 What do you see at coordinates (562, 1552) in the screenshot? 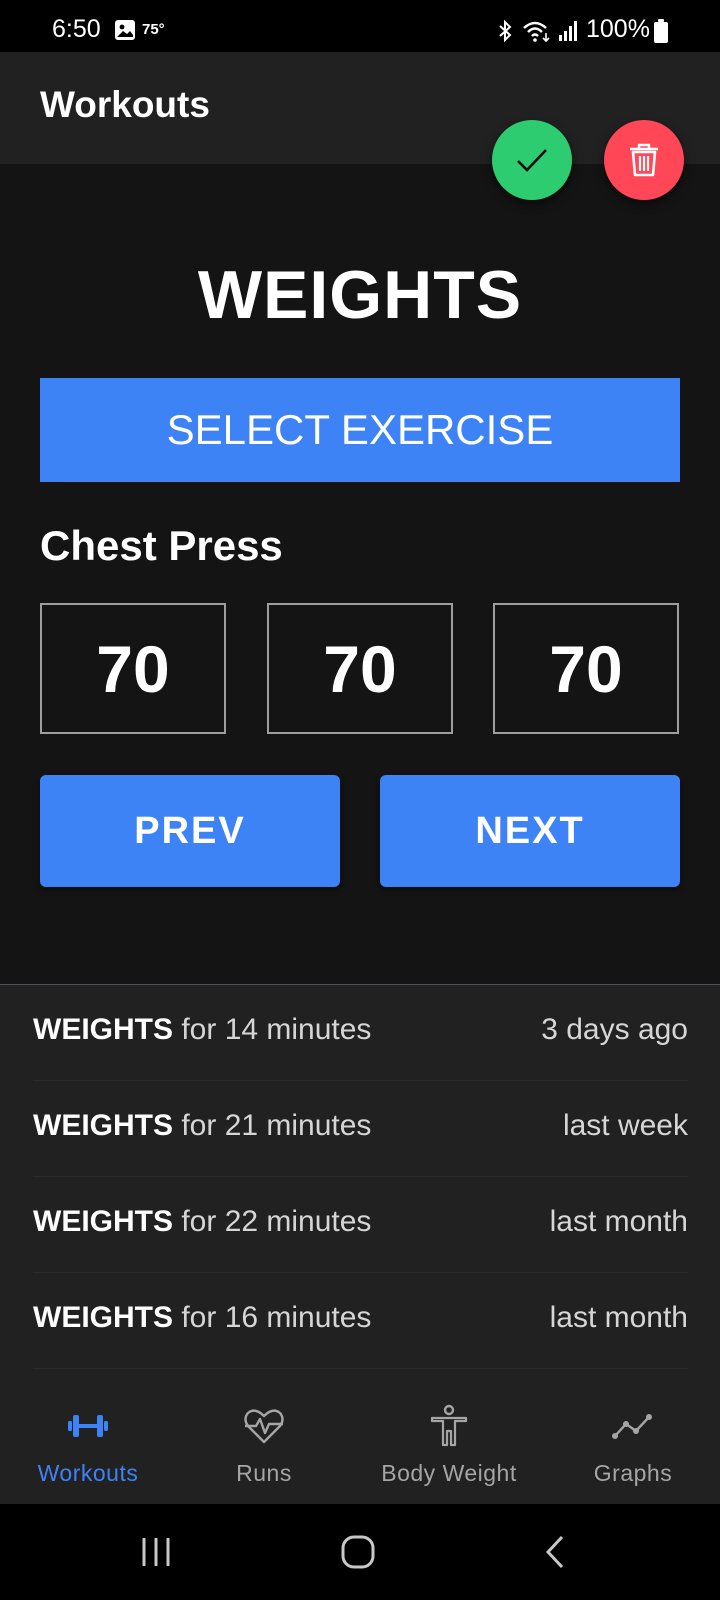
I see `back-icon` at bounding box center [562, 1552].